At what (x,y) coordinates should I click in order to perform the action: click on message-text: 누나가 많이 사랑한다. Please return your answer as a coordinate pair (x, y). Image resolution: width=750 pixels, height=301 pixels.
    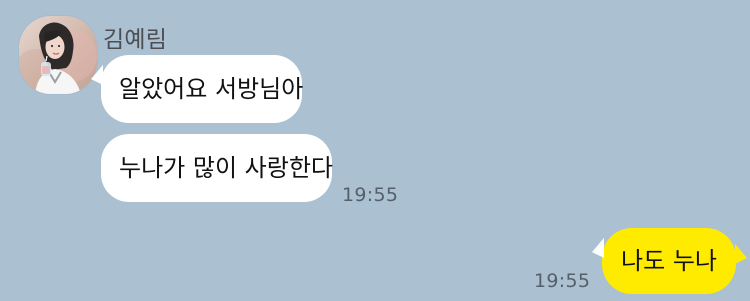
    Looking at the image, I should click on (226, 168).